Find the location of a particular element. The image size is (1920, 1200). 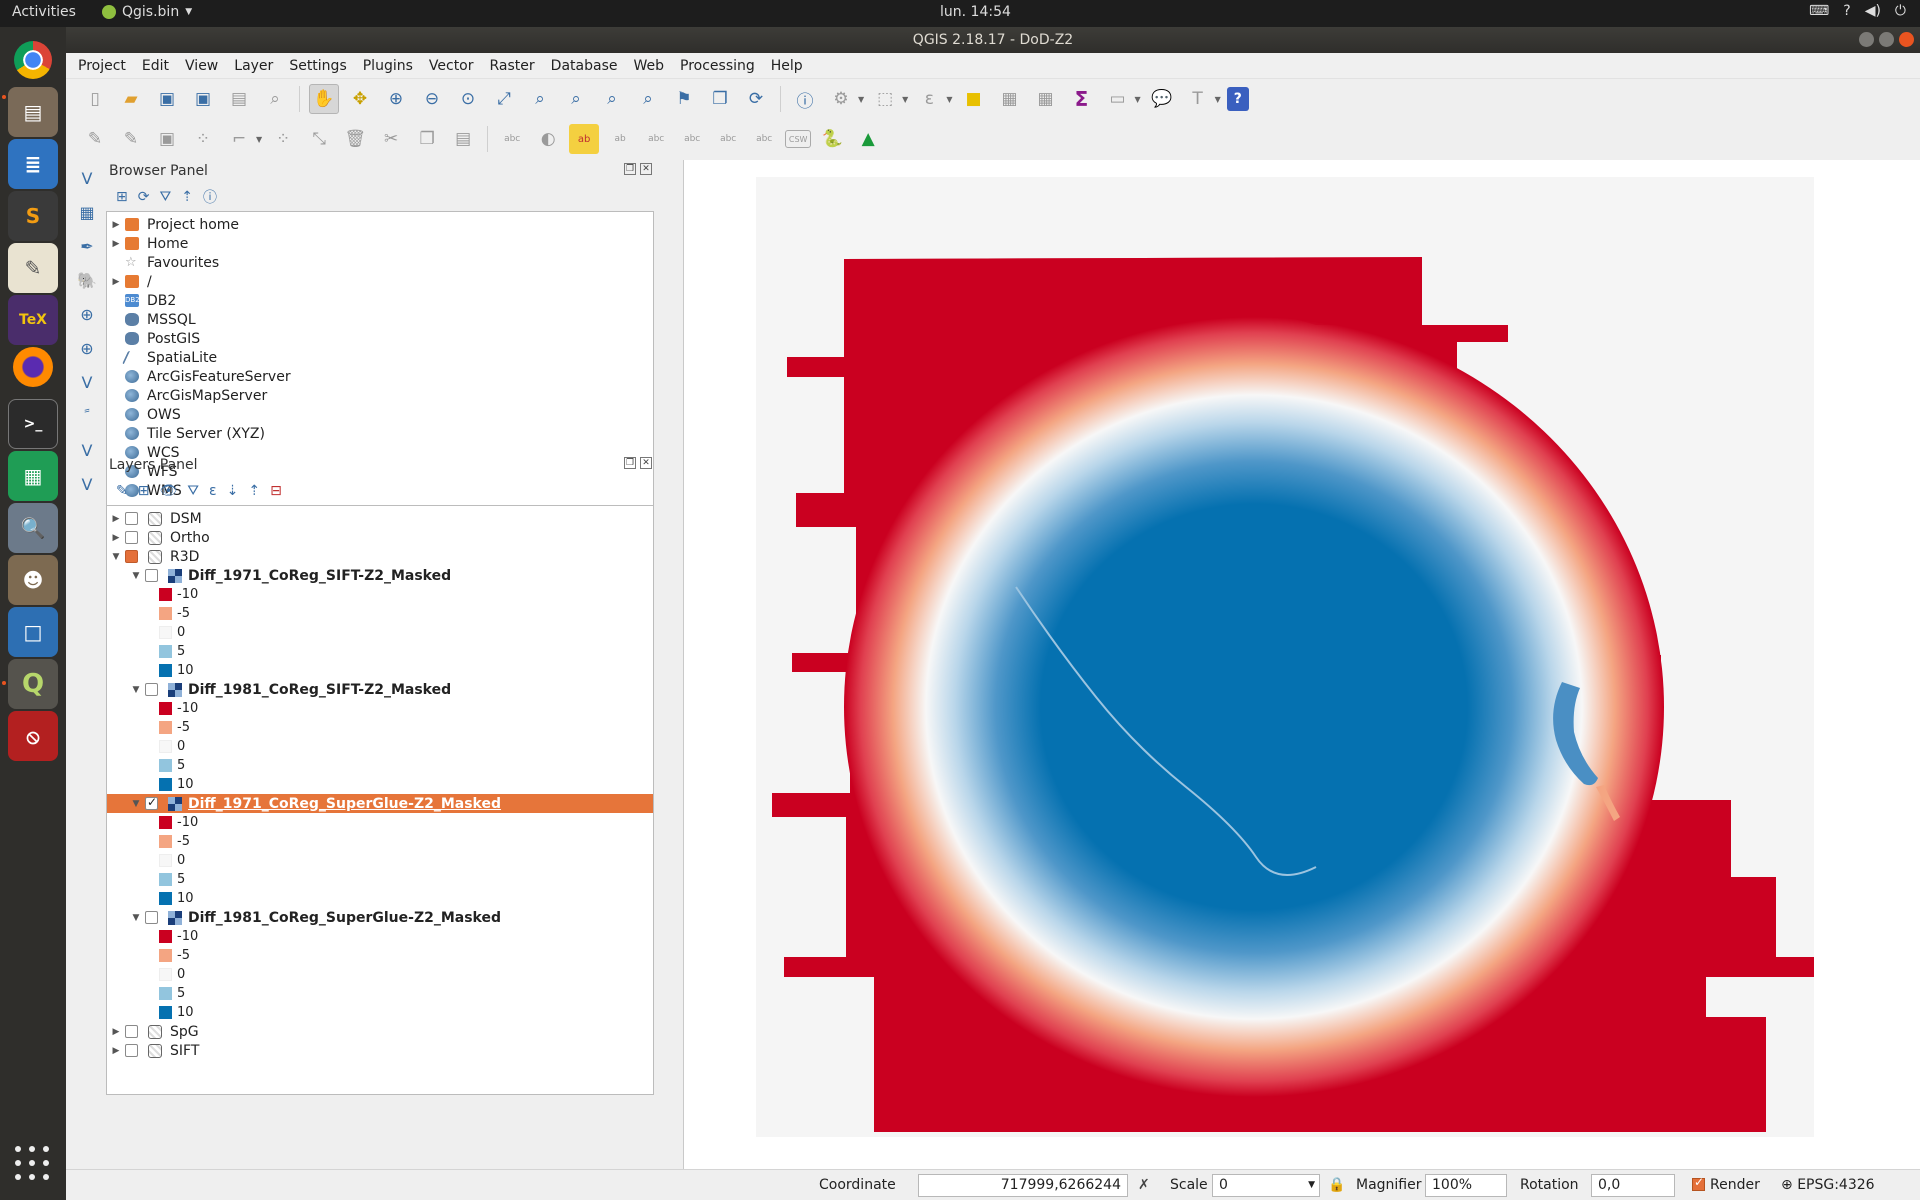

filter-expression-icon: ε is located at coordinates (213, 491).